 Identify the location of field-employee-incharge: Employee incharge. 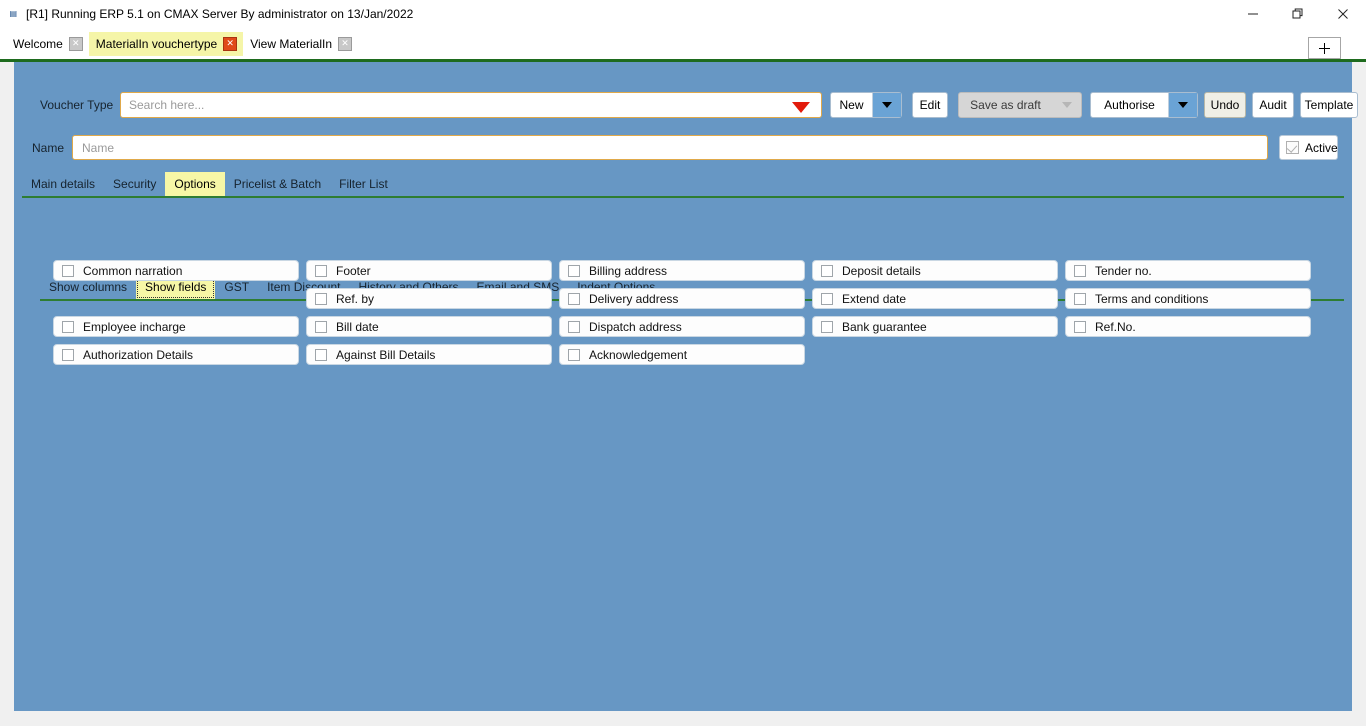
(176, 326).